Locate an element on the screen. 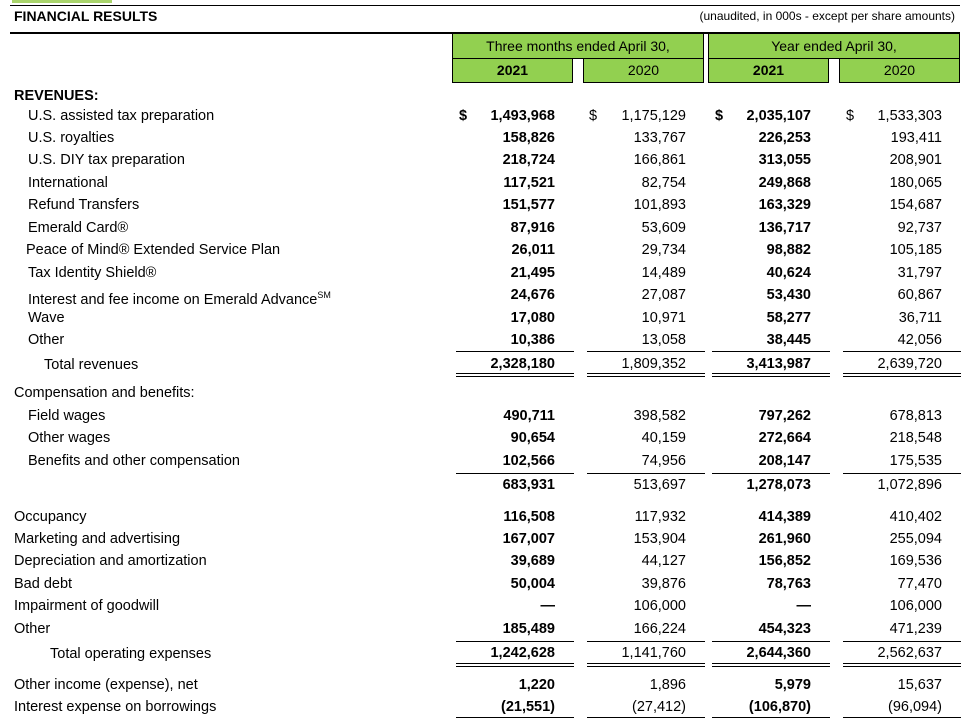 This screenshot has height=725, width=977. value-cell: 117,521 is located at coordinates (529, 183).